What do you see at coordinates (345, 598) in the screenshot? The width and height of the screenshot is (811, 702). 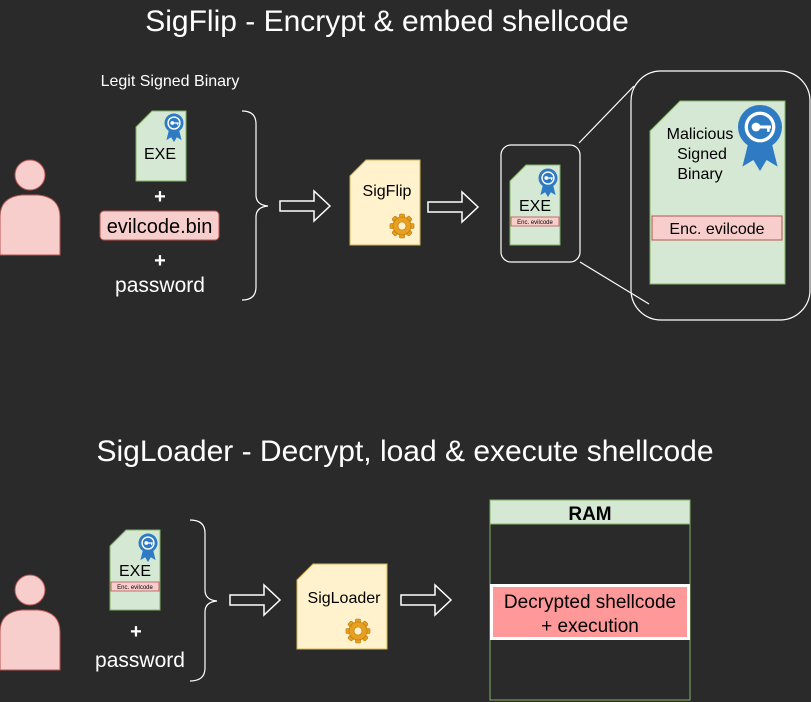 I see `sigloader-label: SigLoader` at bounding box center [345, 598].